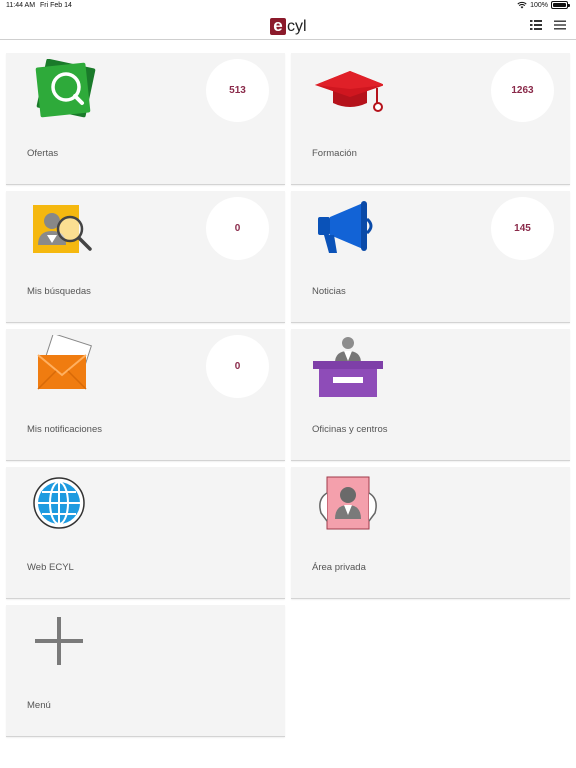 The width and height of the screenshot is (576, 768). What do you see at coordinates (145, 395) in the screenshot?
I see `tile-mis-notificaciones: 0 Mis notificaciones` at bounding box center [145, 395].